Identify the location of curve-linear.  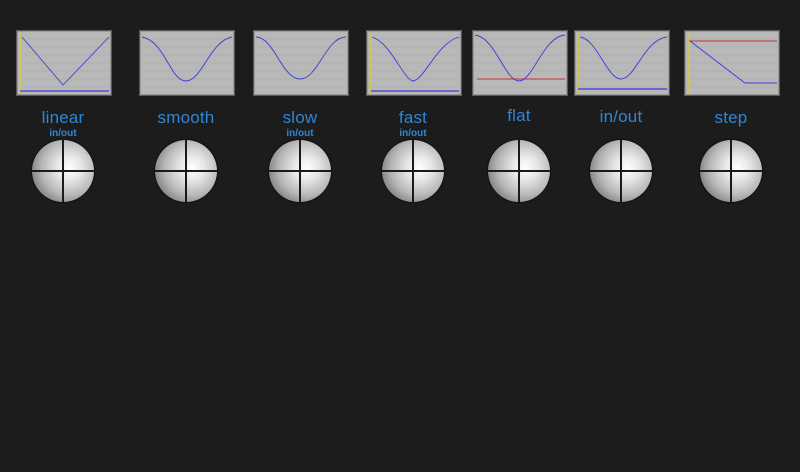
(64, 63).